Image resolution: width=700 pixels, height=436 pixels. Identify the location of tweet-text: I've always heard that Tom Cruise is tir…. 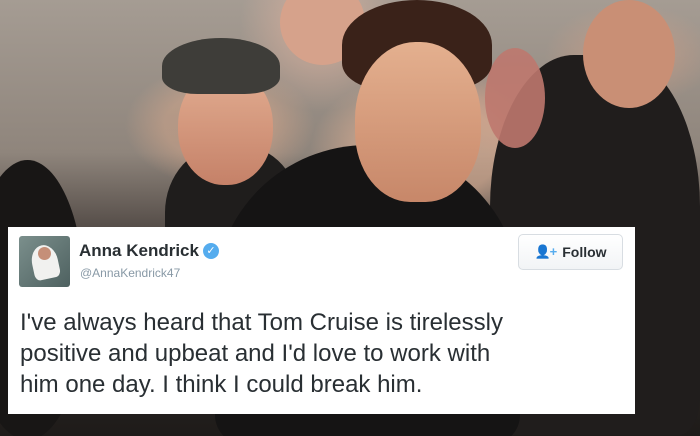
(261, 353).